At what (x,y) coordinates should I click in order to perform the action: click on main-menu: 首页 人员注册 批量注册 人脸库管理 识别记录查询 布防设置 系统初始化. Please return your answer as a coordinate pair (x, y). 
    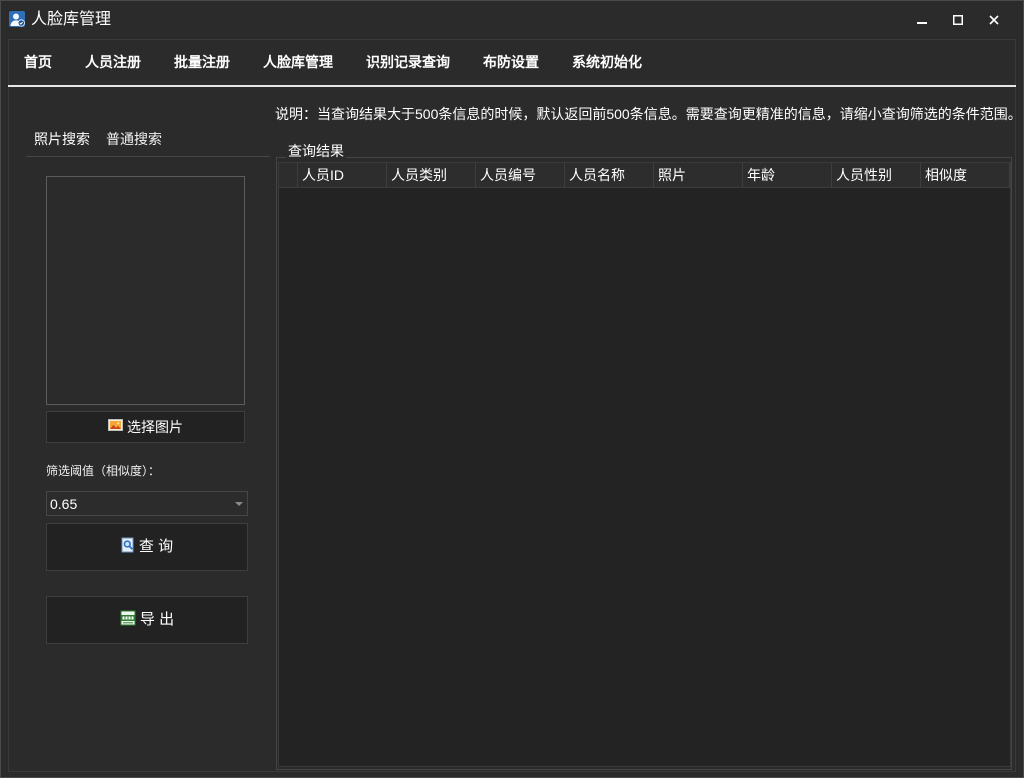
    Looking at the image, I should click on (512, 62).